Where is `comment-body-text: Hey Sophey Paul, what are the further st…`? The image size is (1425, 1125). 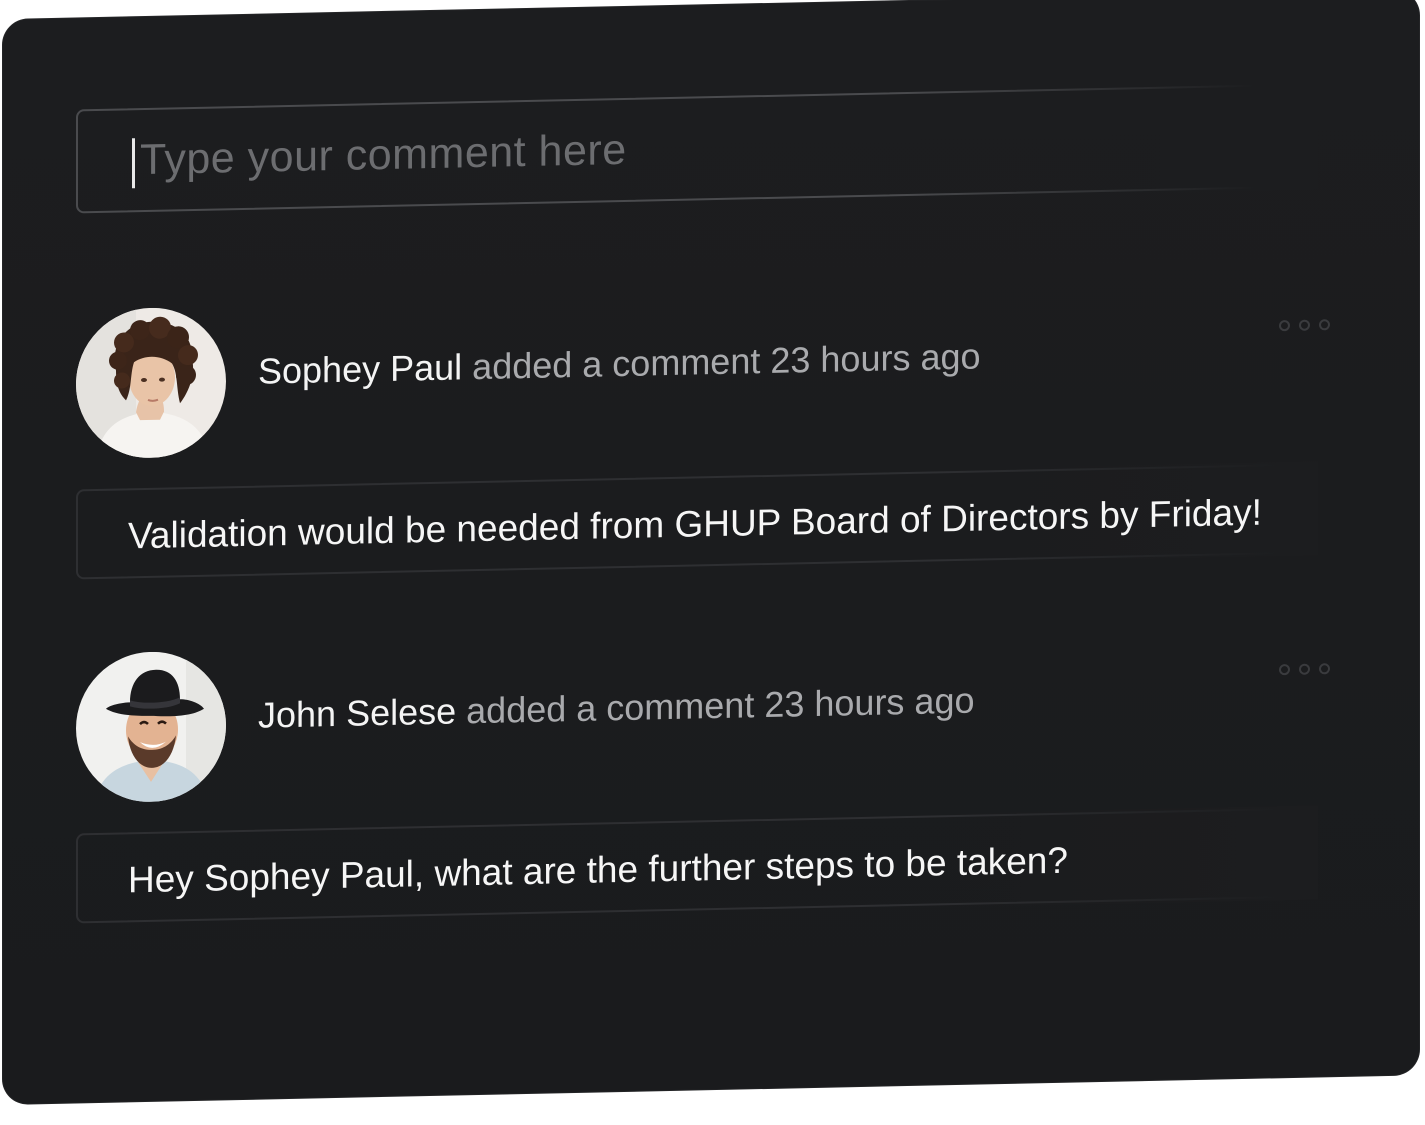
comment-body-text: Hey Sophey Paul, what are the further st… is located at coordinates (598, 870).